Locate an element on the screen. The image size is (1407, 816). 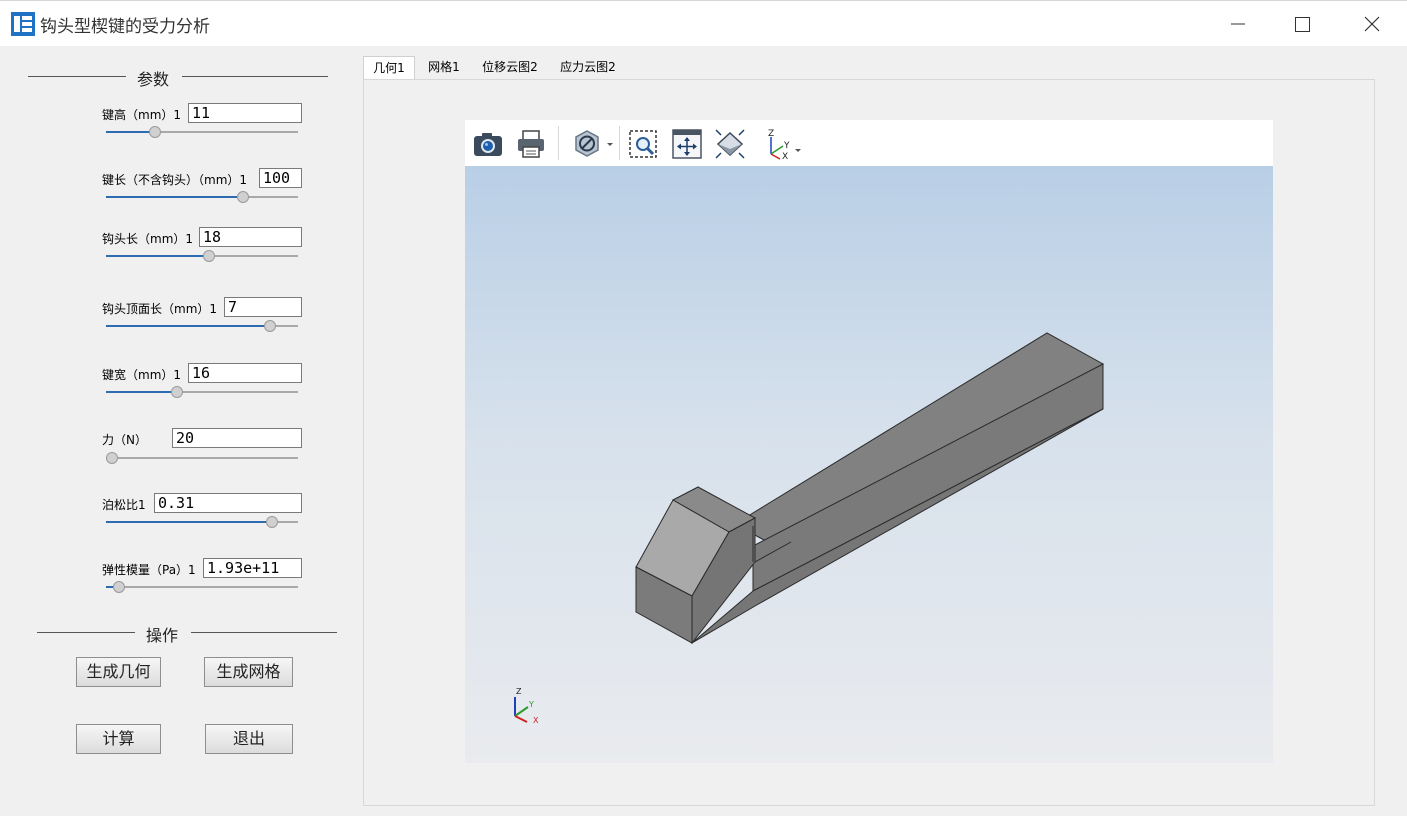
tab-geometry: 几何1 is located at coordinates (389, 68).